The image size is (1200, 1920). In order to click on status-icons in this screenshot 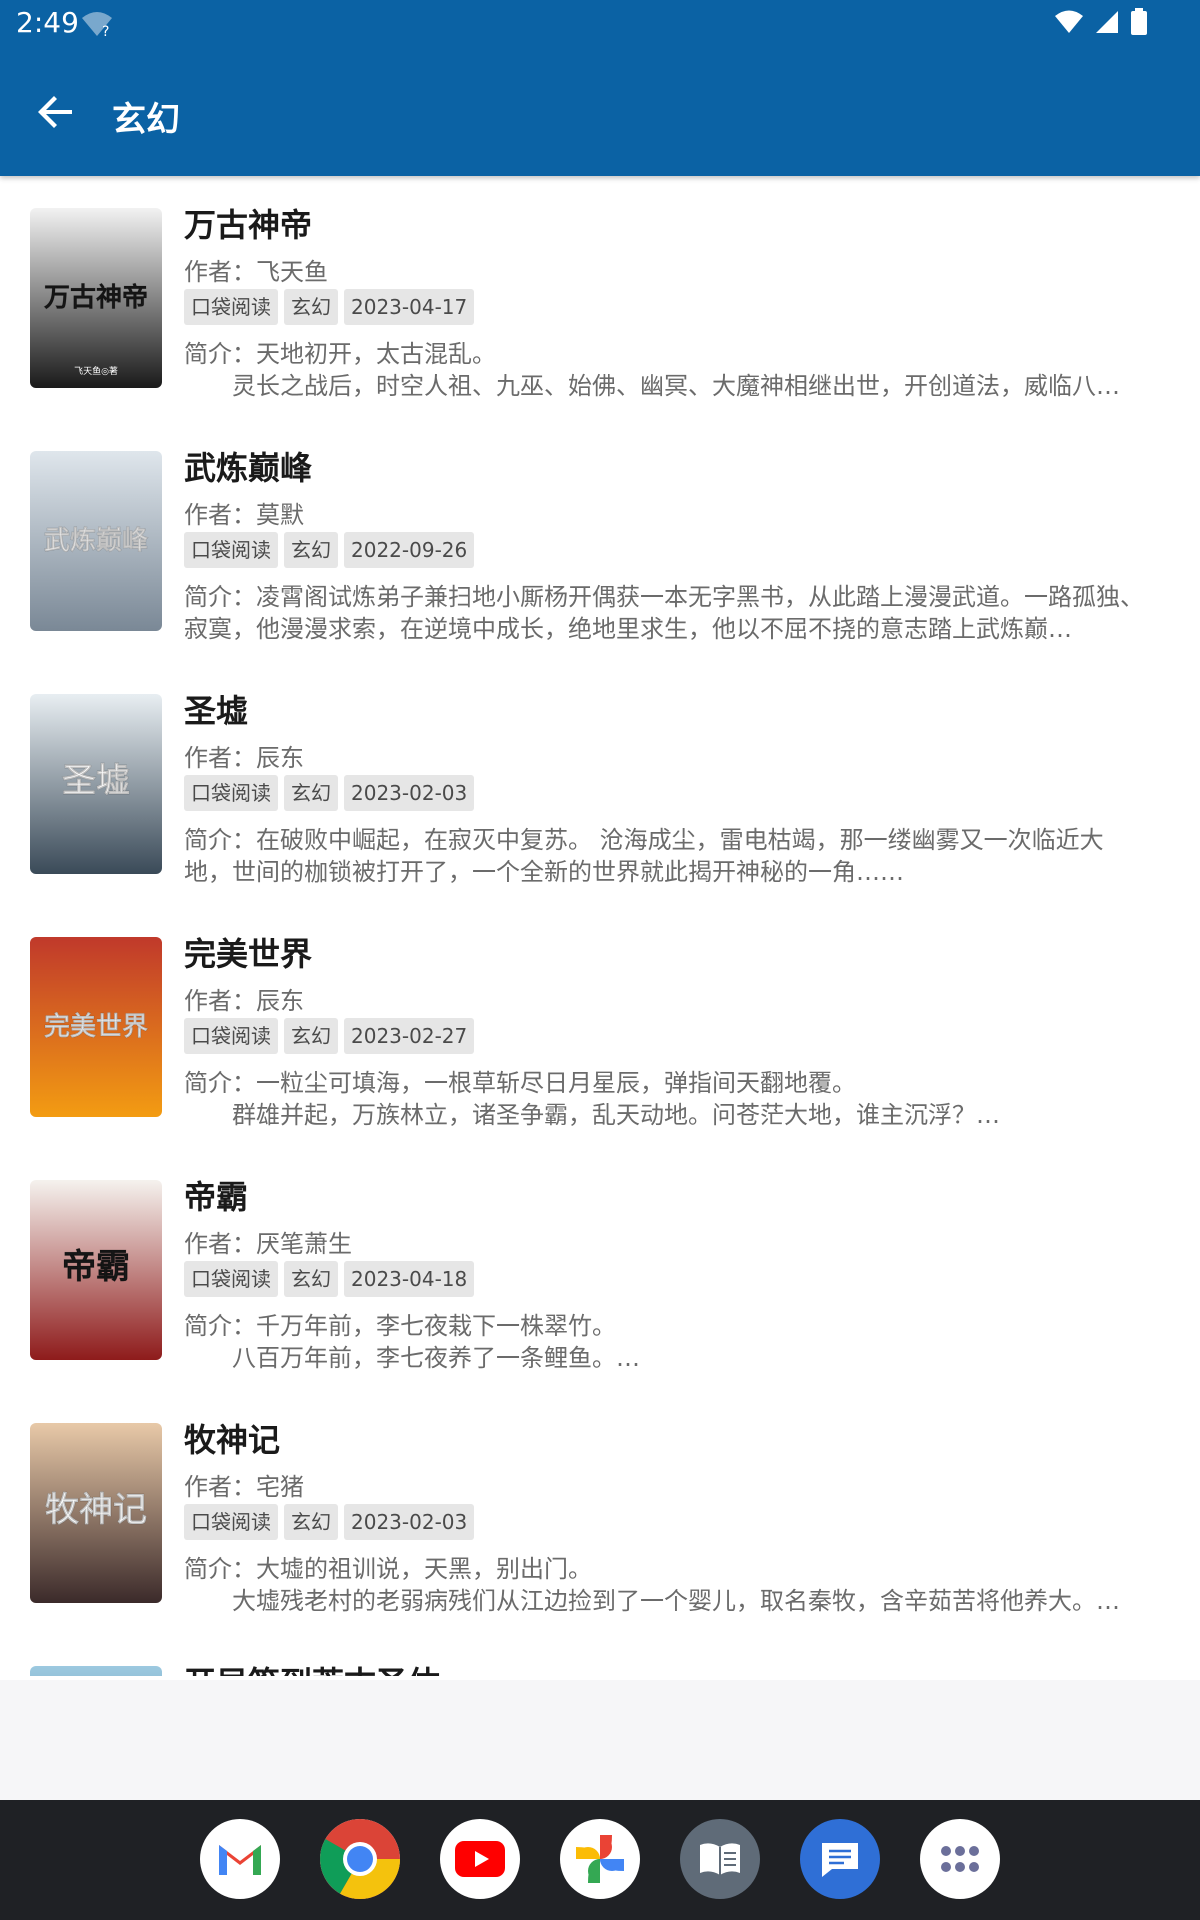, I will do `click(1101, 22)`.